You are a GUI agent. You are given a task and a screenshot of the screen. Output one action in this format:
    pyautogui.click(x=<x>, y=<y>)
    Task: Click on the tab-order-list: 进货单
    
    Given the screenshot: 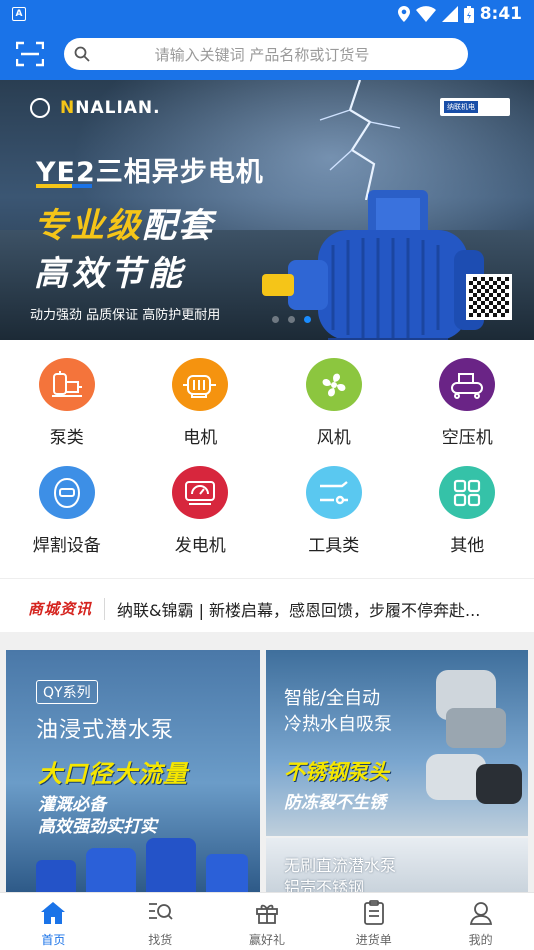 What is the action you would take?
    pyautogui.click(x=373, y=921)
    